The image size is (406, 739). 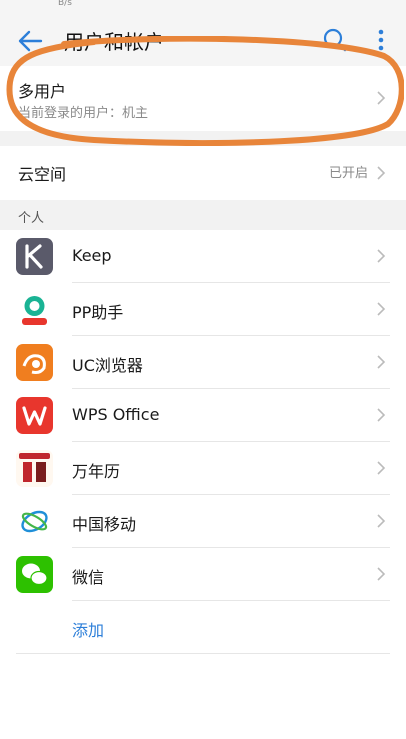 I want to click on app-name: 中国移动, so click(x=104, y=524).